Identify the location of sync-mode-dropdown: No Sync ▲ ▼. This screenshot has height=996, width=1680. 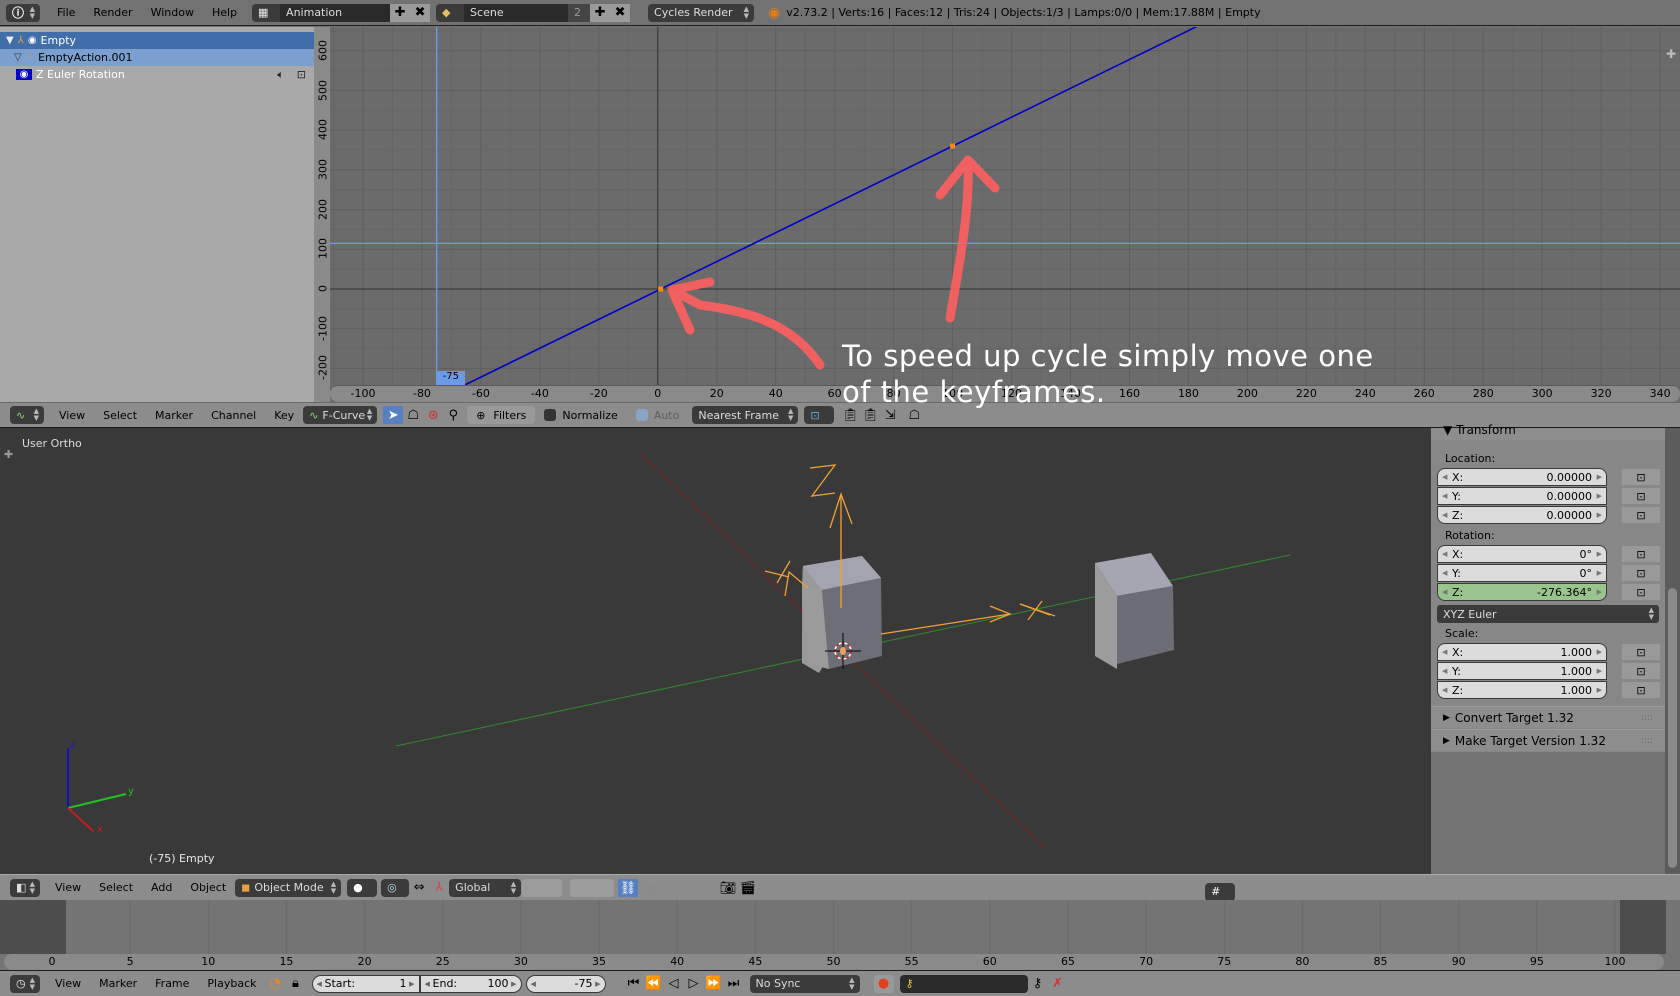
(804, 983).